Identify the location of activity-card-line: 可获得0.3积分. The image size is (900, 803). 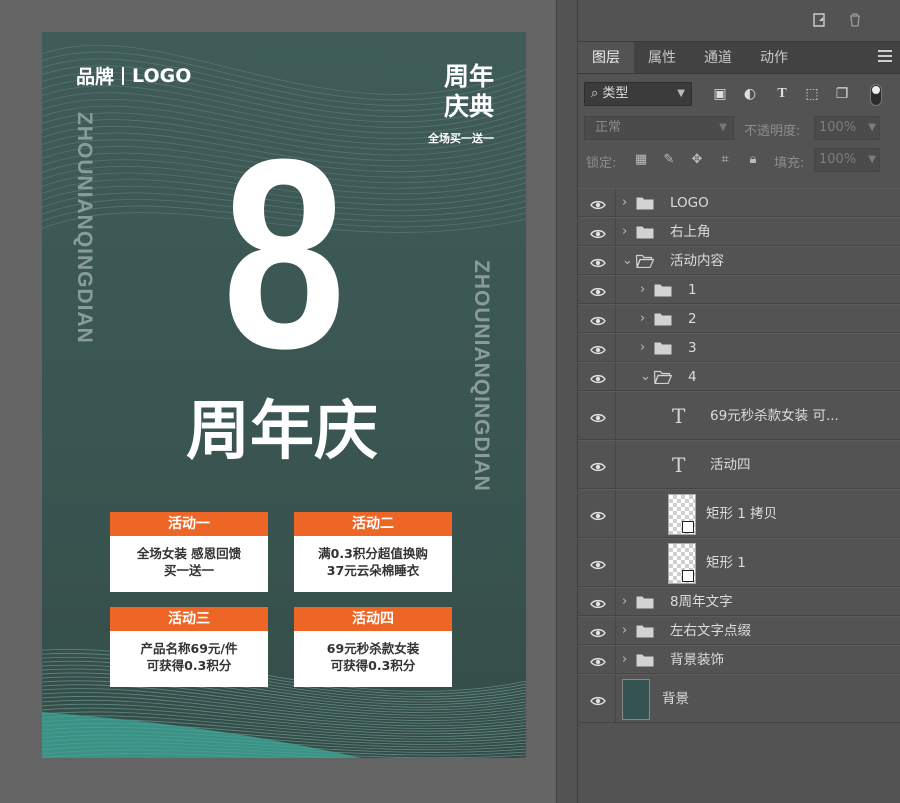
(373, 665).